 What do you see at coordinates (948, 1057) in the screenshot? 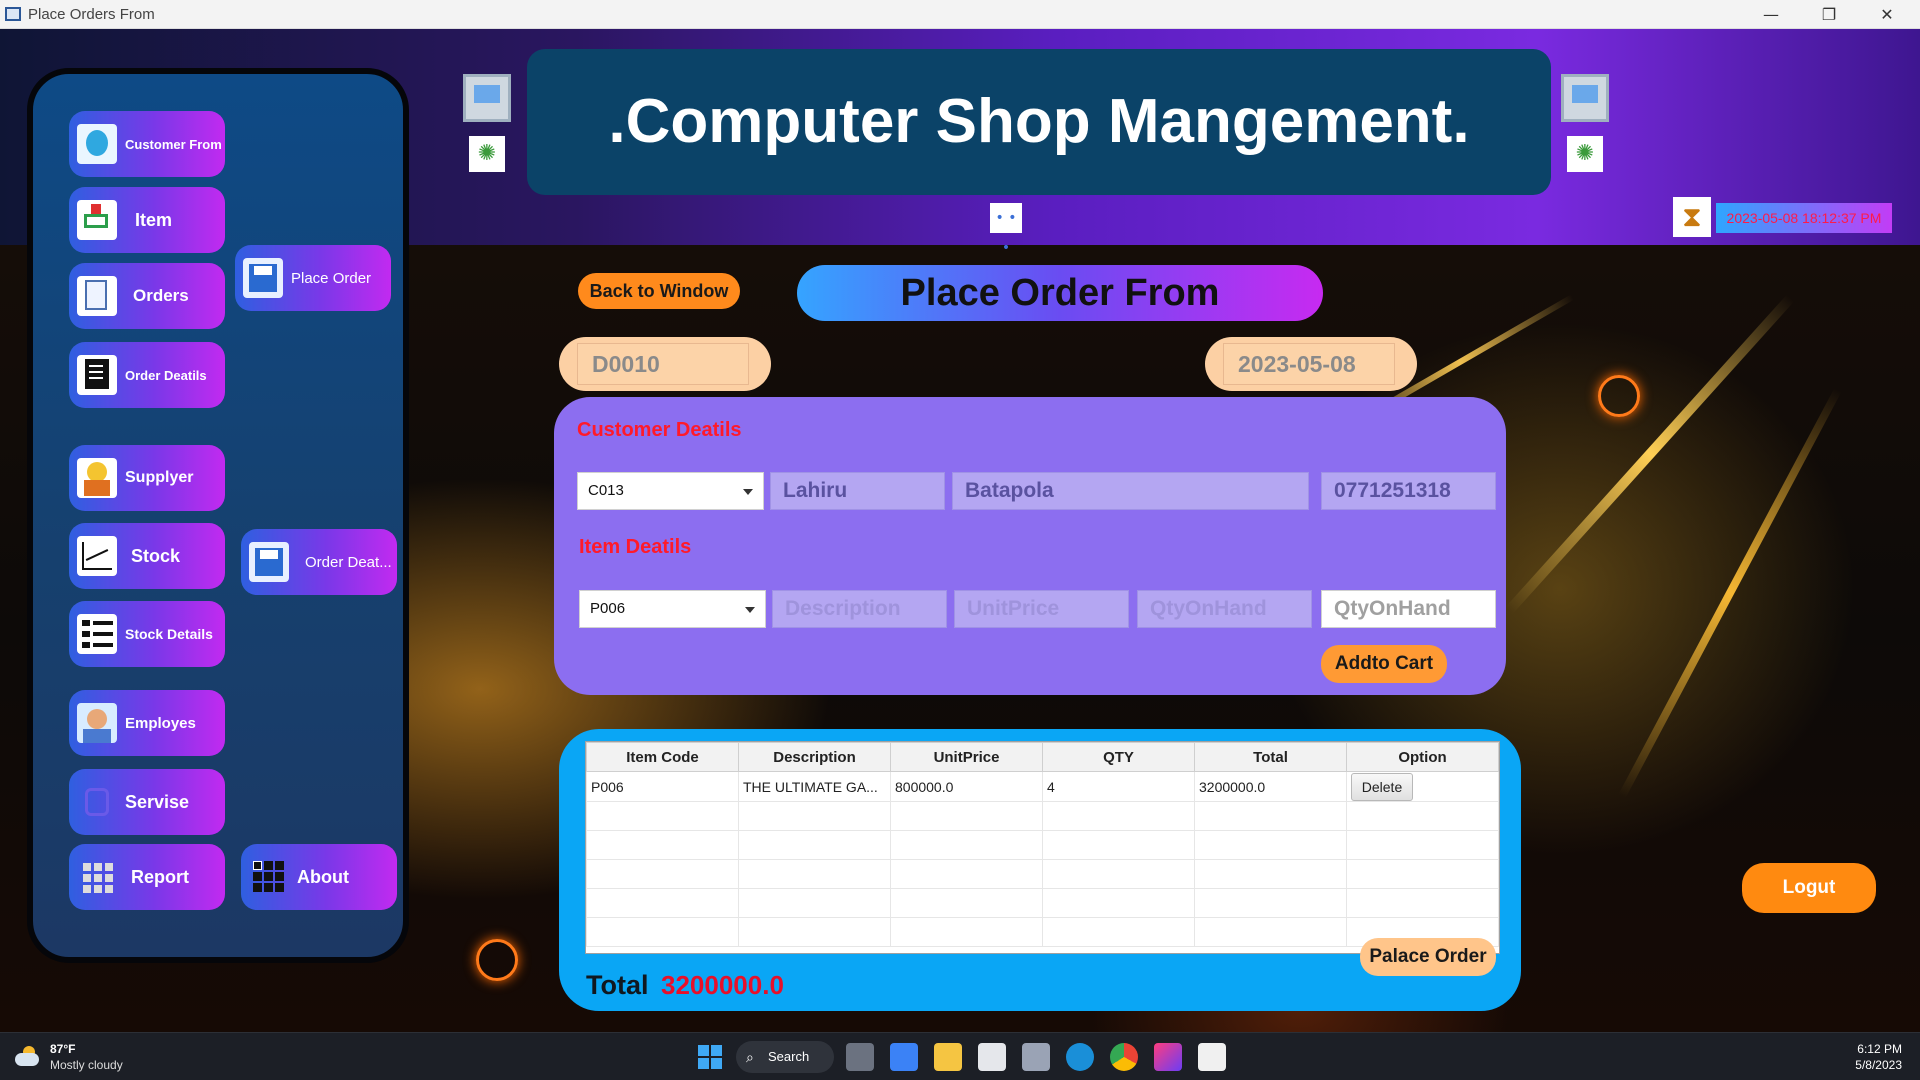
I see `file-explorer-icon` at bounding box center [948, 1057].